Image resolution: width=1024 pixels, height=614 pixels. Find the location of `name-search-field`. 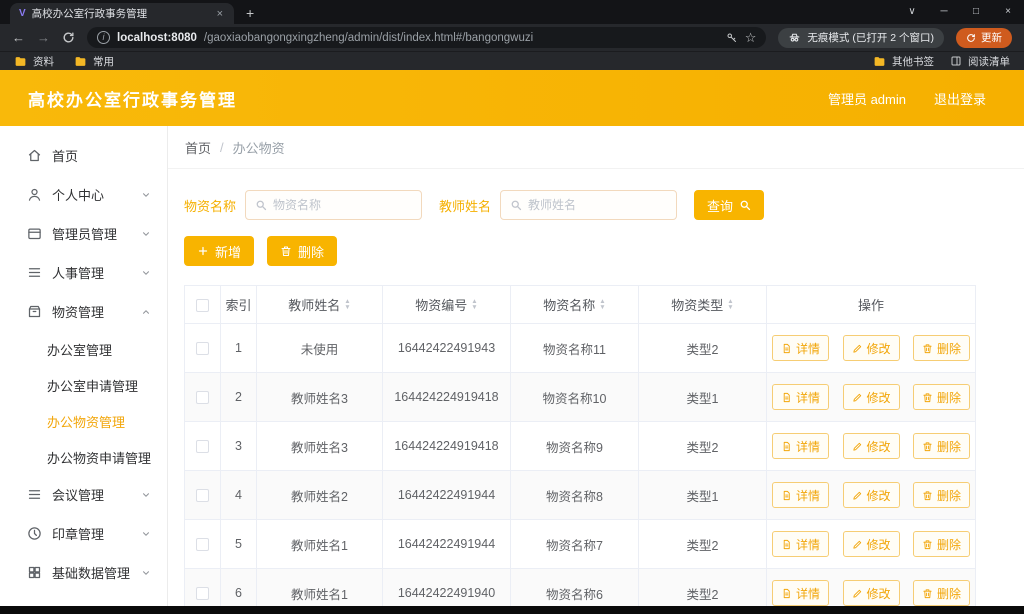

name-search-field is located at coordinates (334, 205).